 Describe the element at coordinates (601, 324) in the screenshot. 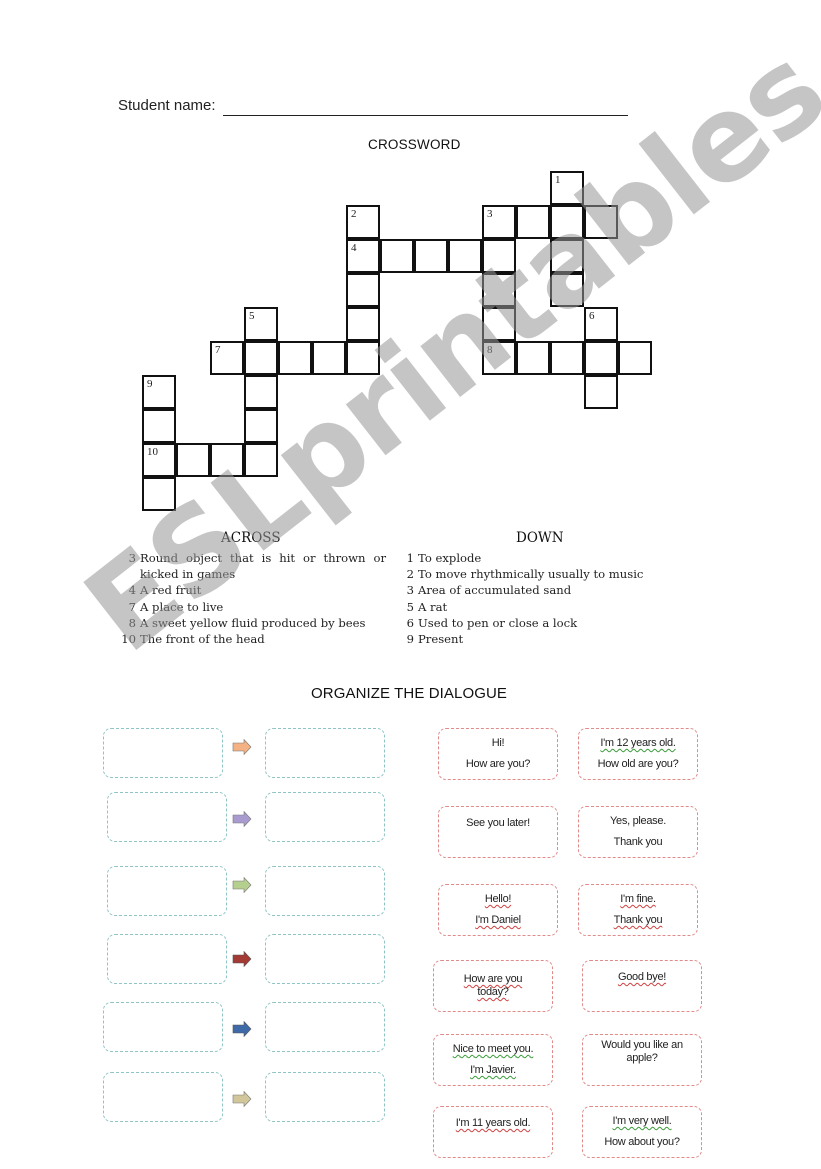

I see `crossword-cell: 6` at that location.